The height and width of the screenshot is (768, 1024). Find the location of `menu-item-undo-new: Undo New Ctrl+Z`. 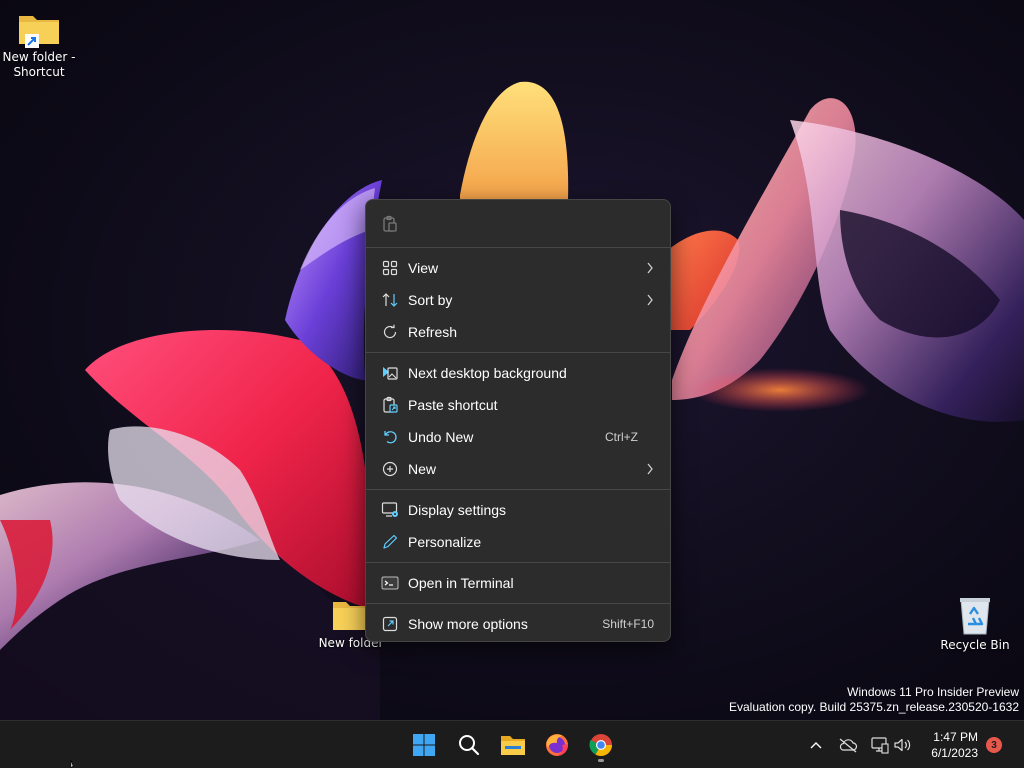

menu-item-undo-new: Undo New Ctrl+Z is located at coordinates (518, 437).